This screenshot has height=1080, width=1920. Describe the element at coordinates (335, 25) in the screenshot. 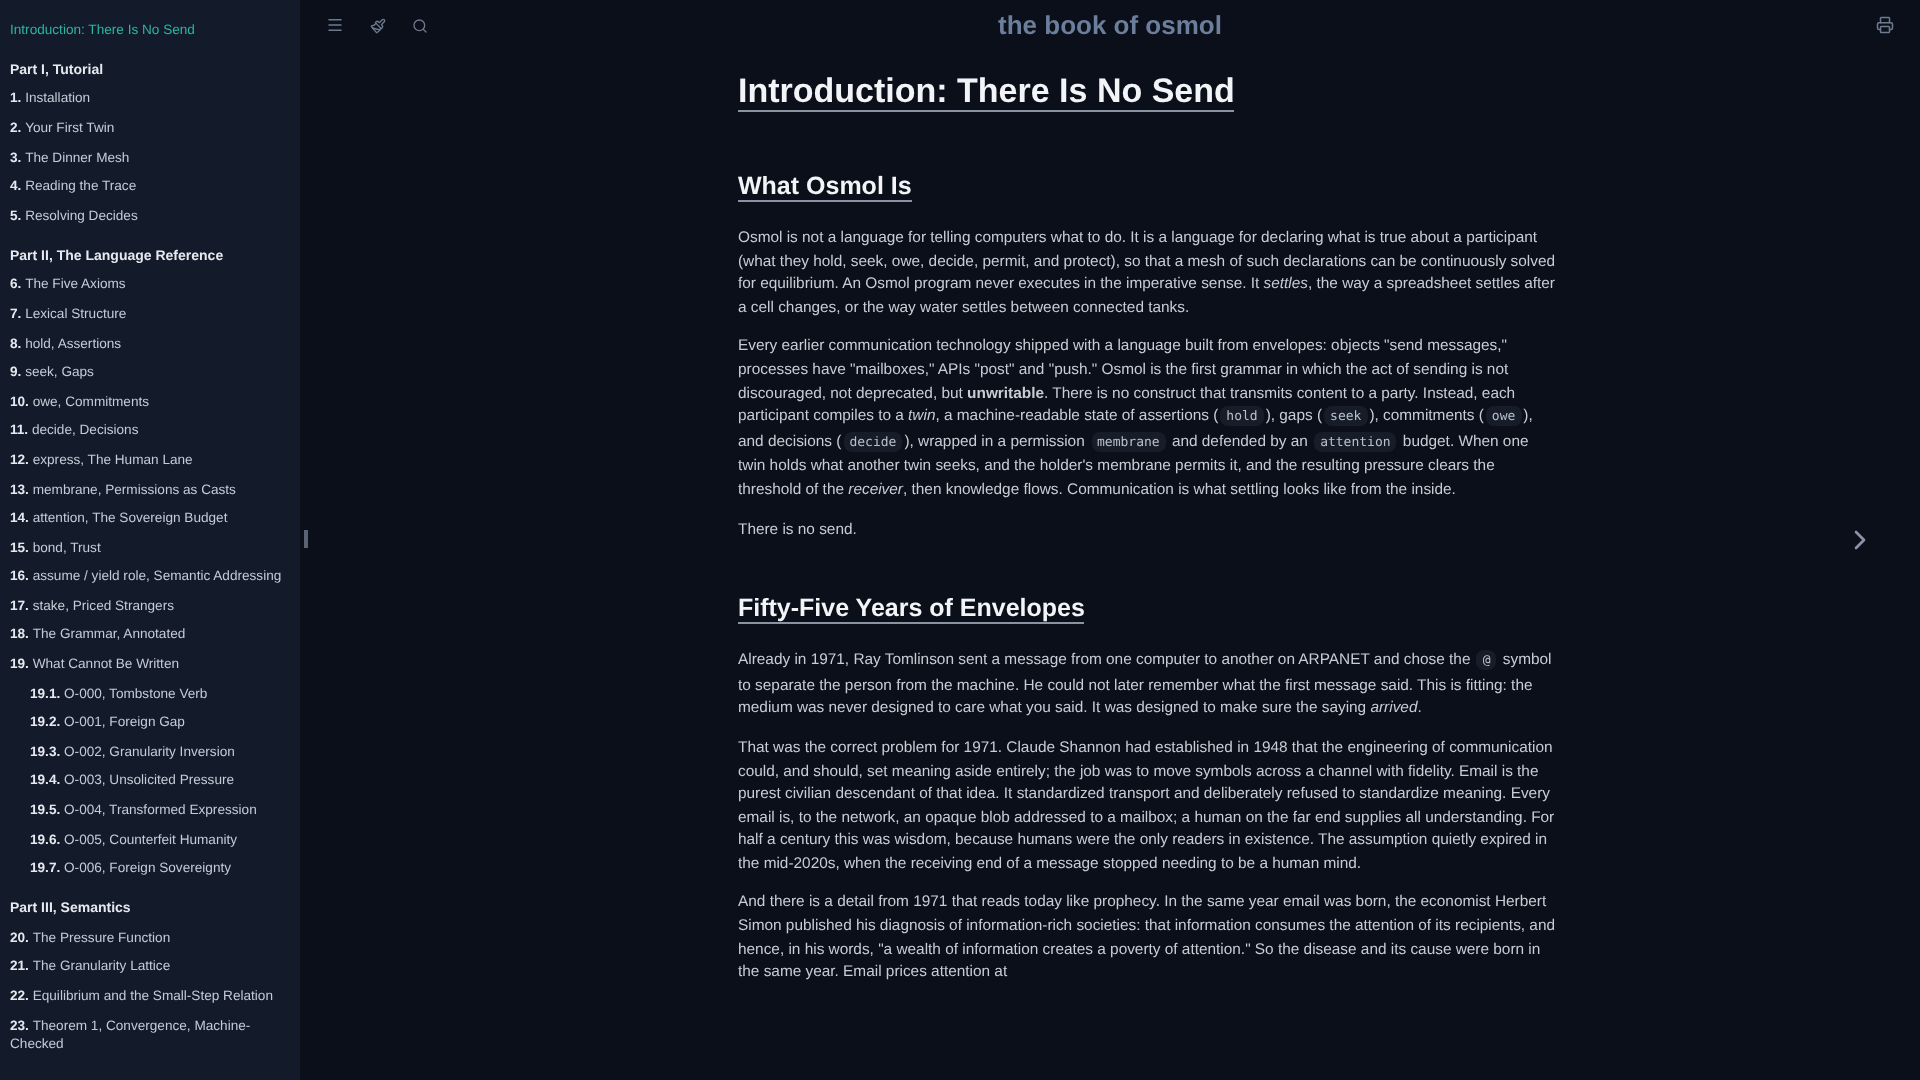

I see `menu-icon` at that location.